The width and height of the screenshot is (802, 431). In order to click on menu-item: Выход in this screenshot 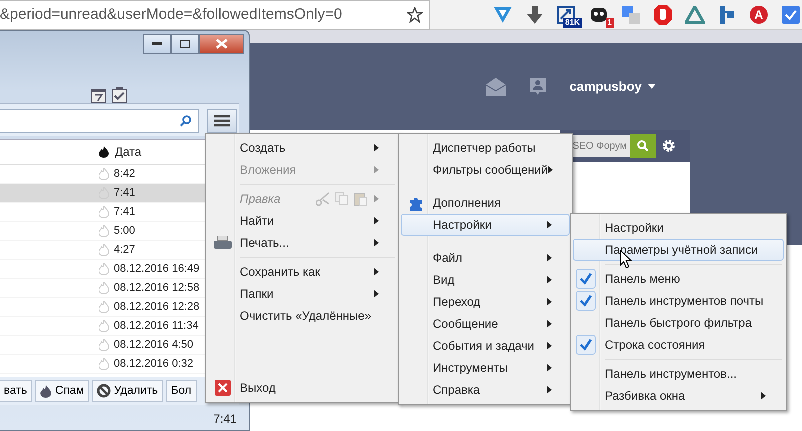, I will do `click(302, 388)`.